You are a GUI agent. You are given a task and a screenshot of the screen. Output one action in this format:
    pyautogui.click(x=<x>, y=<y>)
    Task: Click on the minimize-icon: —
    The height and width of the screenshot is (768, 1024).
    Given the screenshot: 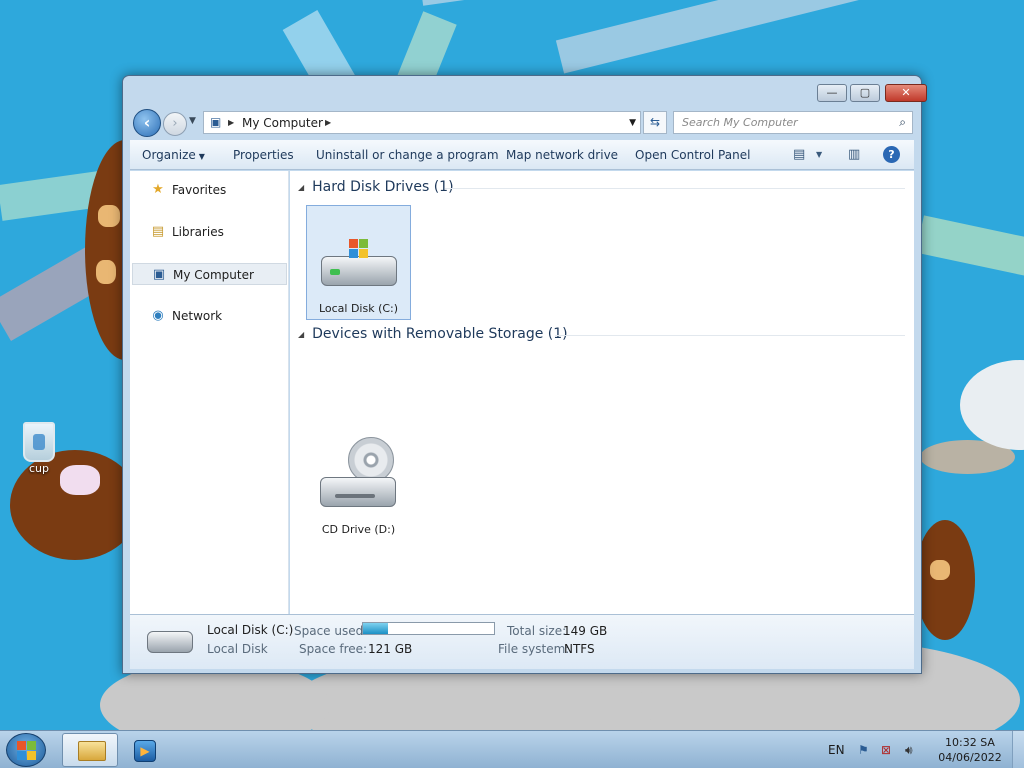 What is the action you would take?
    pyautogui.click(x=832, y=92)
    